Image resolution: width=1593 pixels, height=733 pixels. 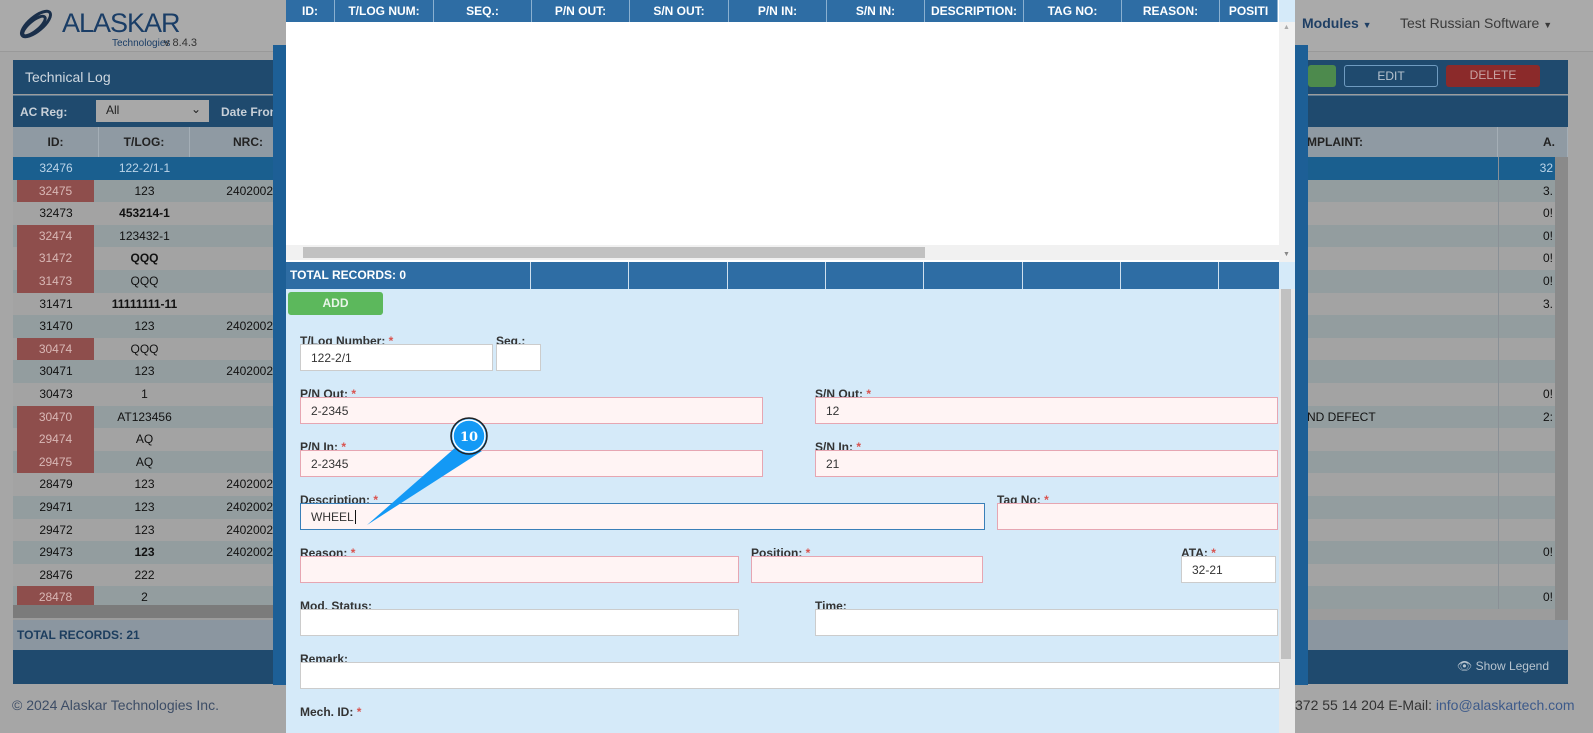 What do you see at coordinates (1399, 142) in the screenshot?
I see `col-complaint: MPLAINT:` at bounding box center [1399, 142].